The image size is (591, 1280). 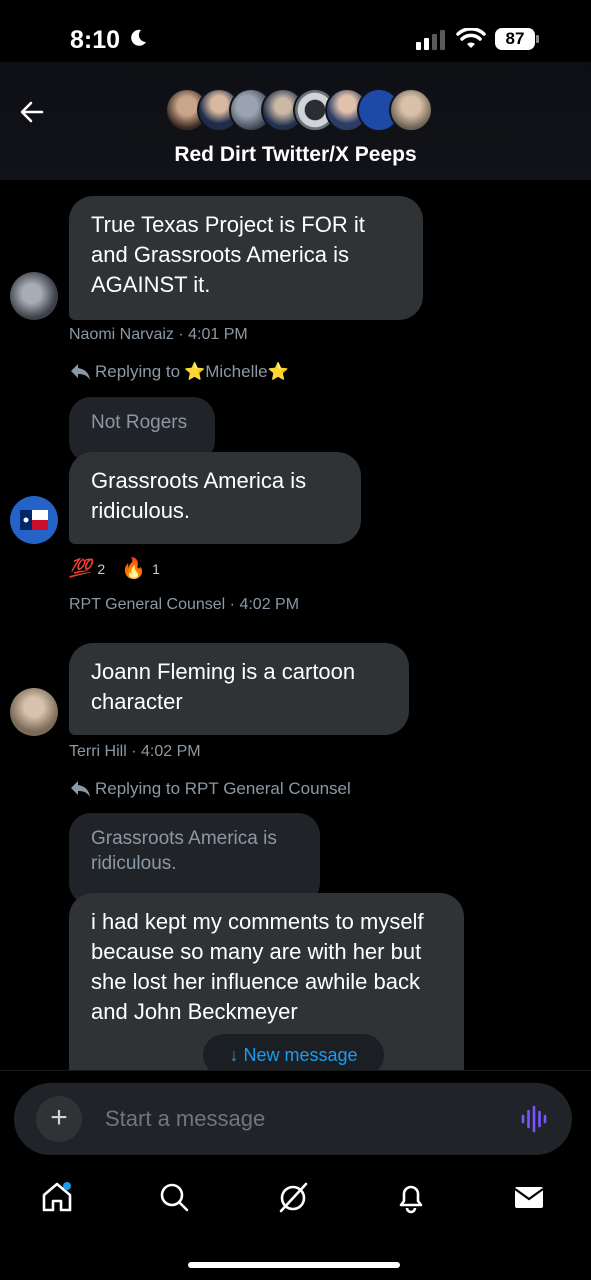 What do you see at coordinates (295, 155) in the screenshot?
I see `group-name: Red Dirt Twitter/X Peeps` at bounding box center [295, 155].